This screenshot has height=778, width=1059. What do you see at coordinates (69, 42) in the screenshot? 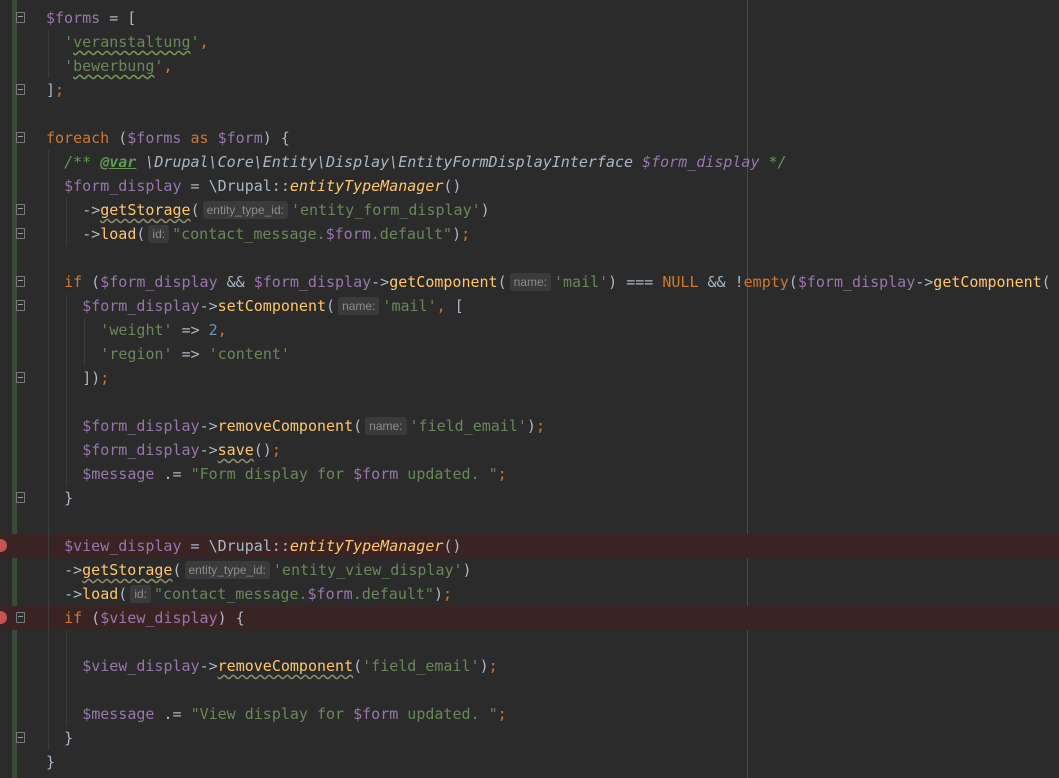
I see `code-string: '` at bounding box center [69, 42].